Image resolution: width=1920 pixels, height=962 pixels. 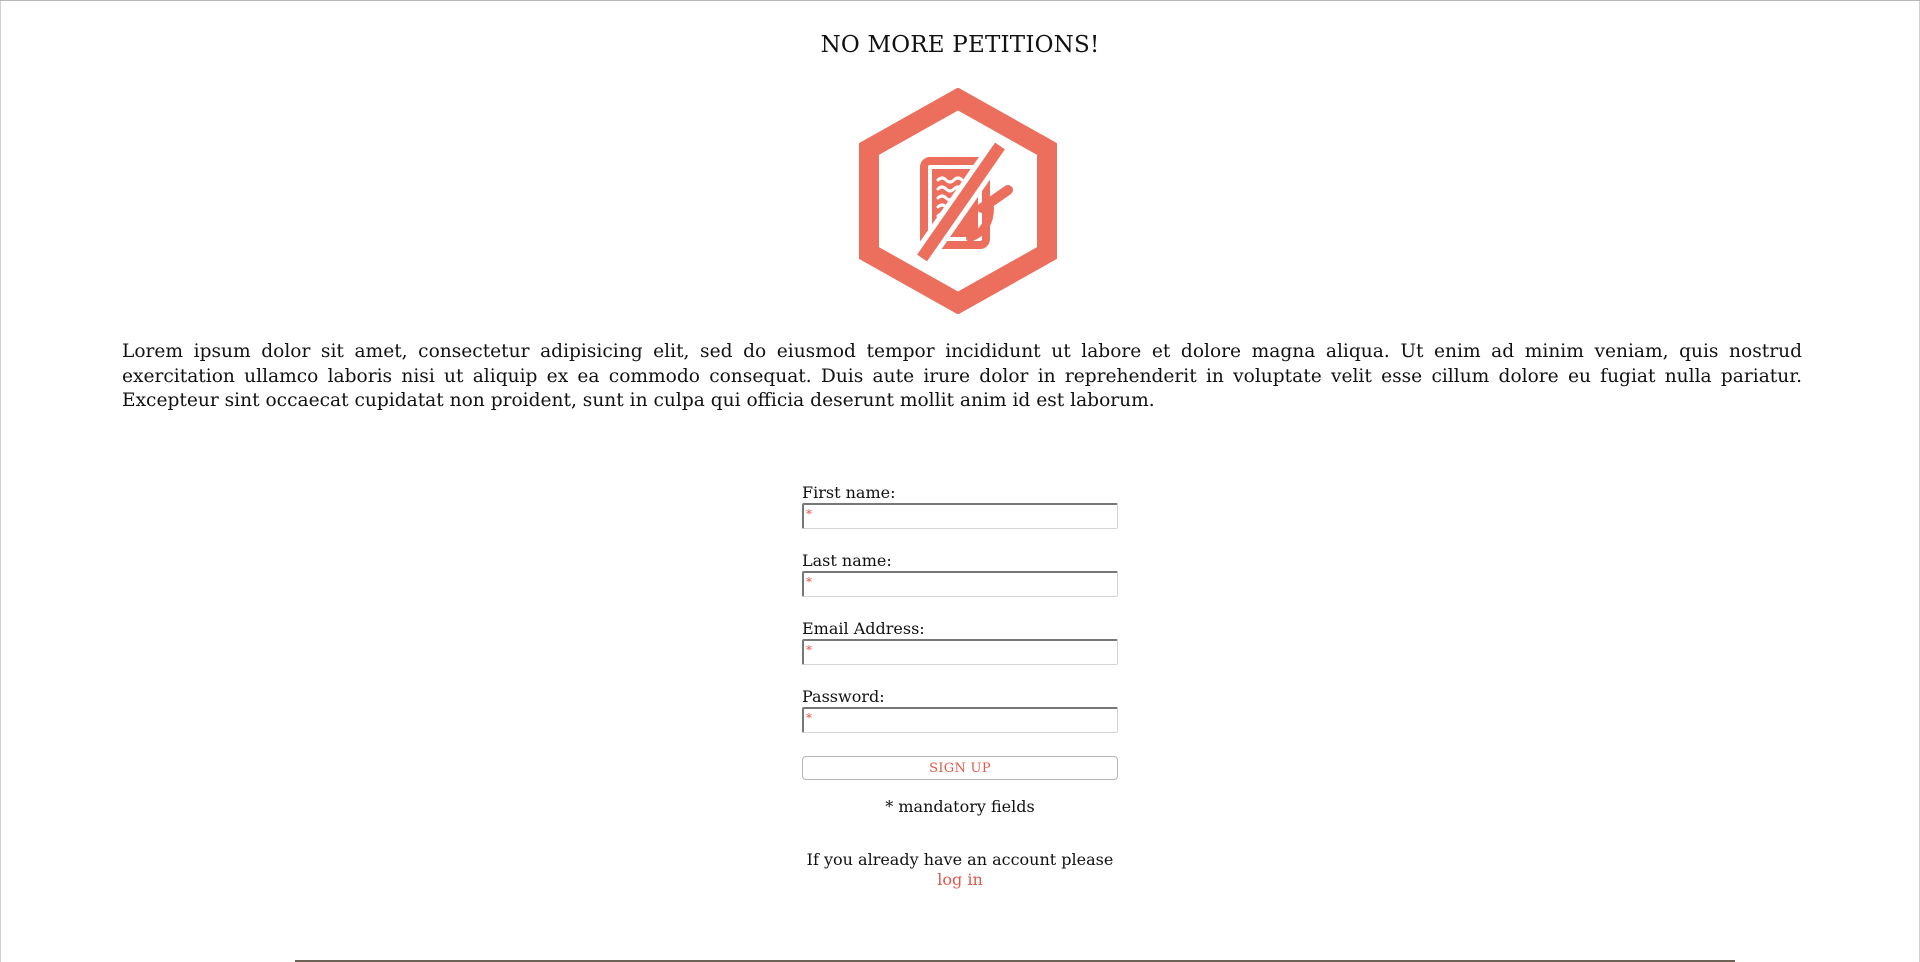 I want to click on last-name-input, so click(x=960, y=584).